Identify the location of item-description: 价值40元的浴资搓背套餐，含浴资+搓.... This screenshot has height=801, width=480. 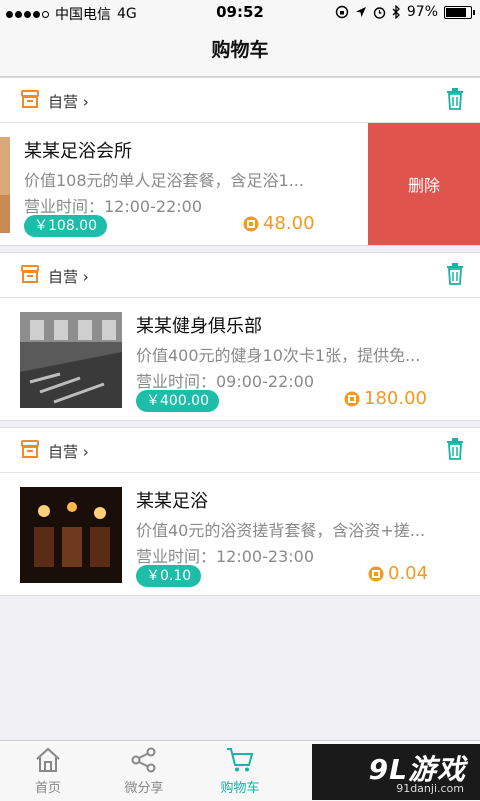
(281, 530).